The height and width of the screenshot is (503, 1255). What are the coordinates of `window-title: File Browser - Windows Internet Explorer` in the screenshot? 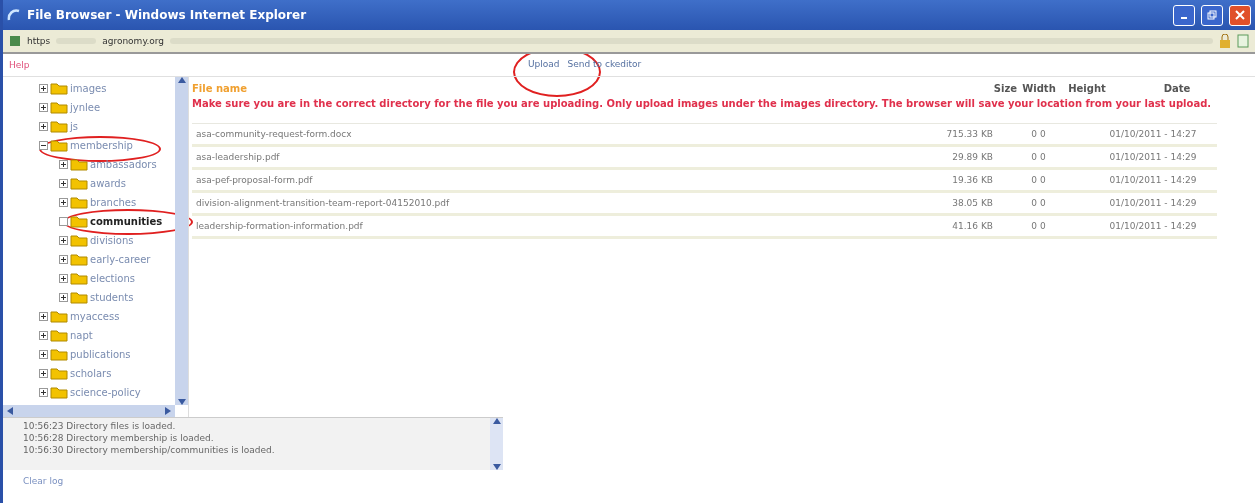 It's located at (167, 15).